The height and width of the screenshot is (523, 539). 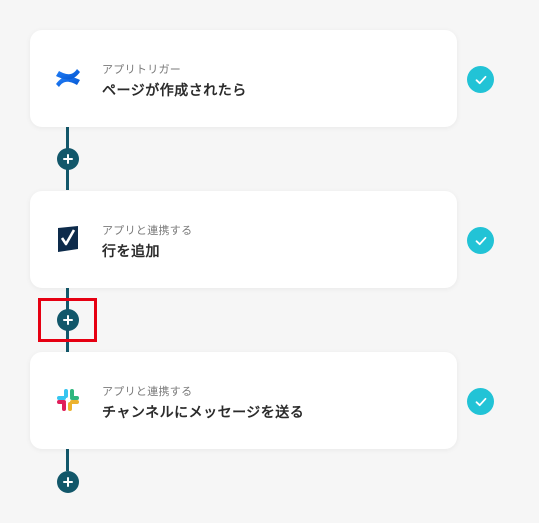 I want to click on highlight-box, so click(x=67, y=320).